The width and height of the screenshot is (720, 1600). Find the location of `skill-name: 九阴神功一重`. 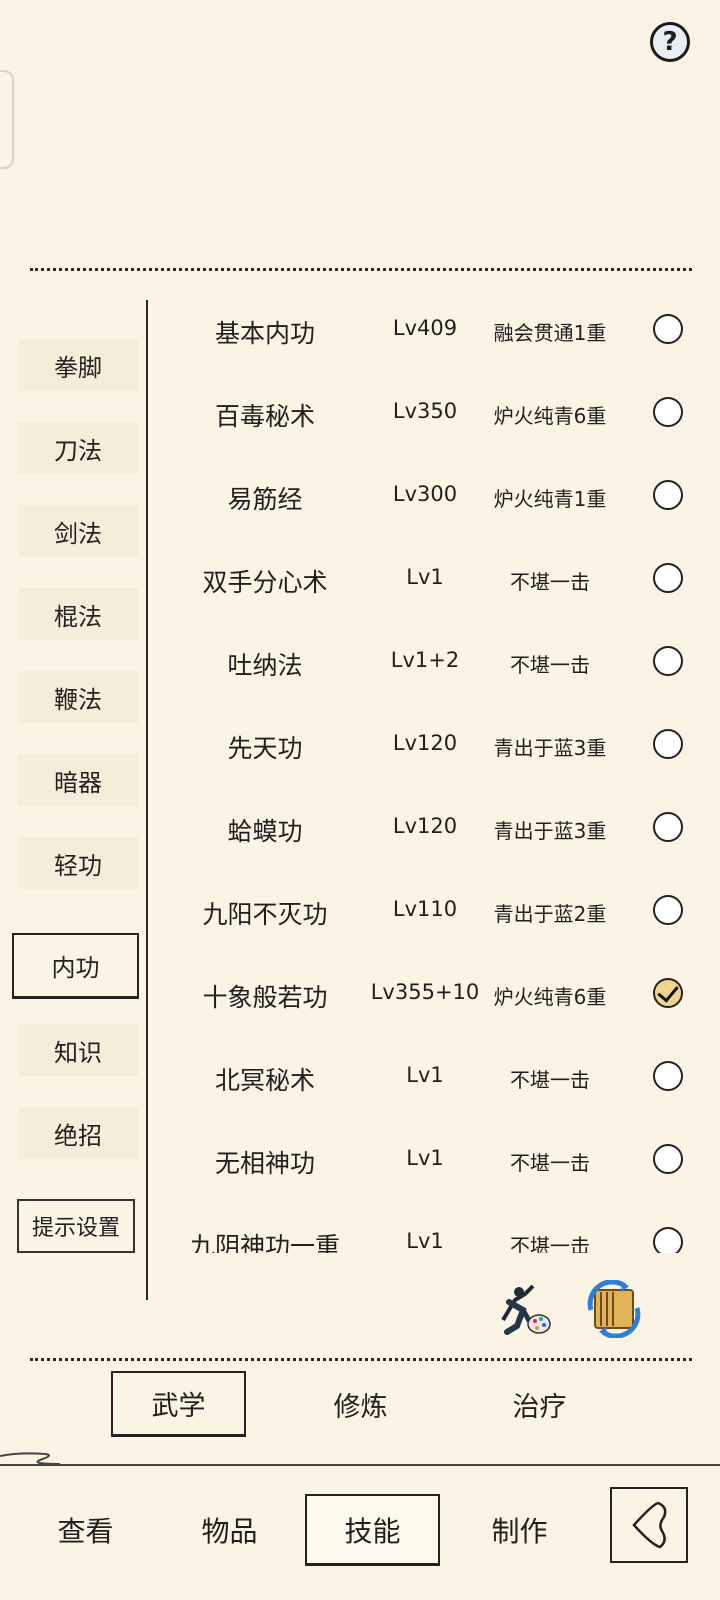

skill-name: 九阴神功一重 is located at coordinates (264, 1242).